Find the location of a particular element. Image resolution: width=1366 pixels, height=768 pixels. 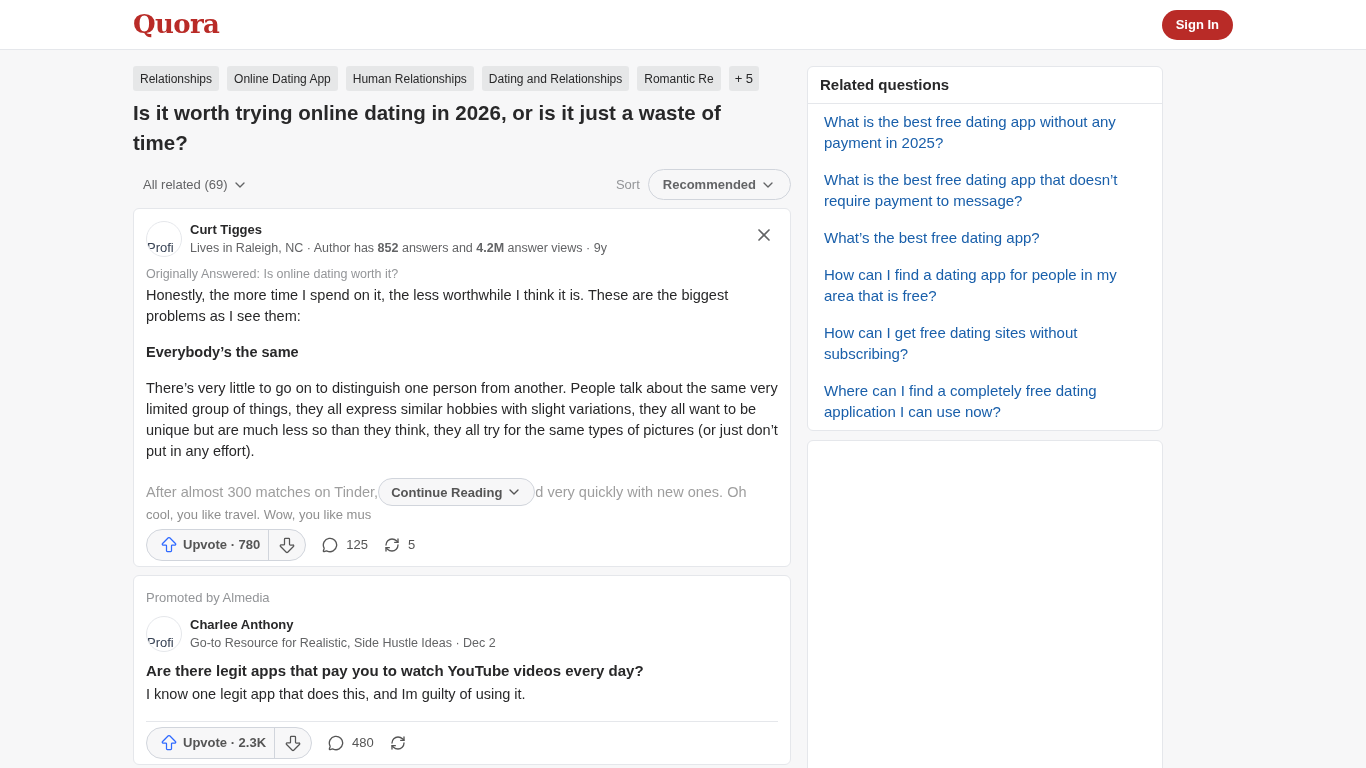

faded-text: d very quickly with new ones. Oh is located at coordinates (641, 492).